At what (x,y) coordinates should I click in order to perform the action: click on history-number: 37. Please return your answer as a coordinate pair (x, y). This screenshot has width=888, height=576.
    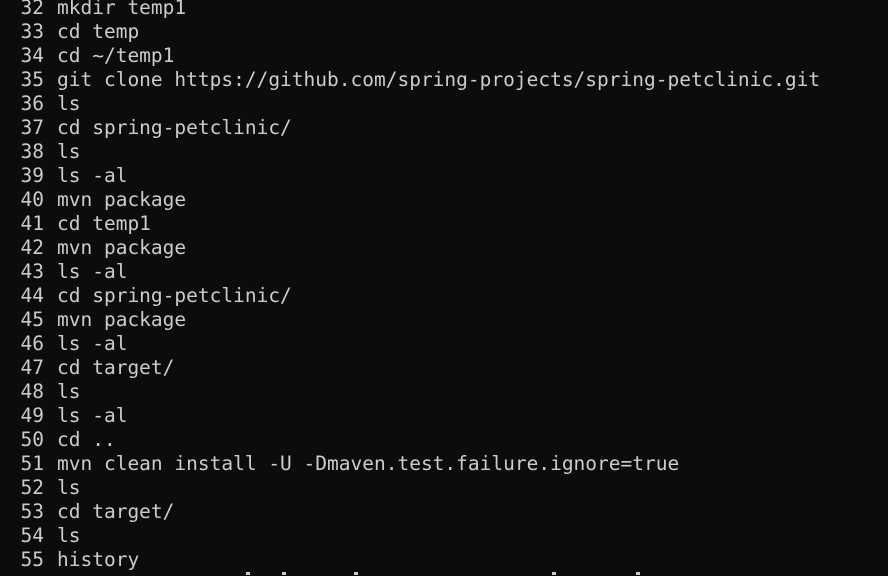
    Looking at the image, I should click on (32, 127).